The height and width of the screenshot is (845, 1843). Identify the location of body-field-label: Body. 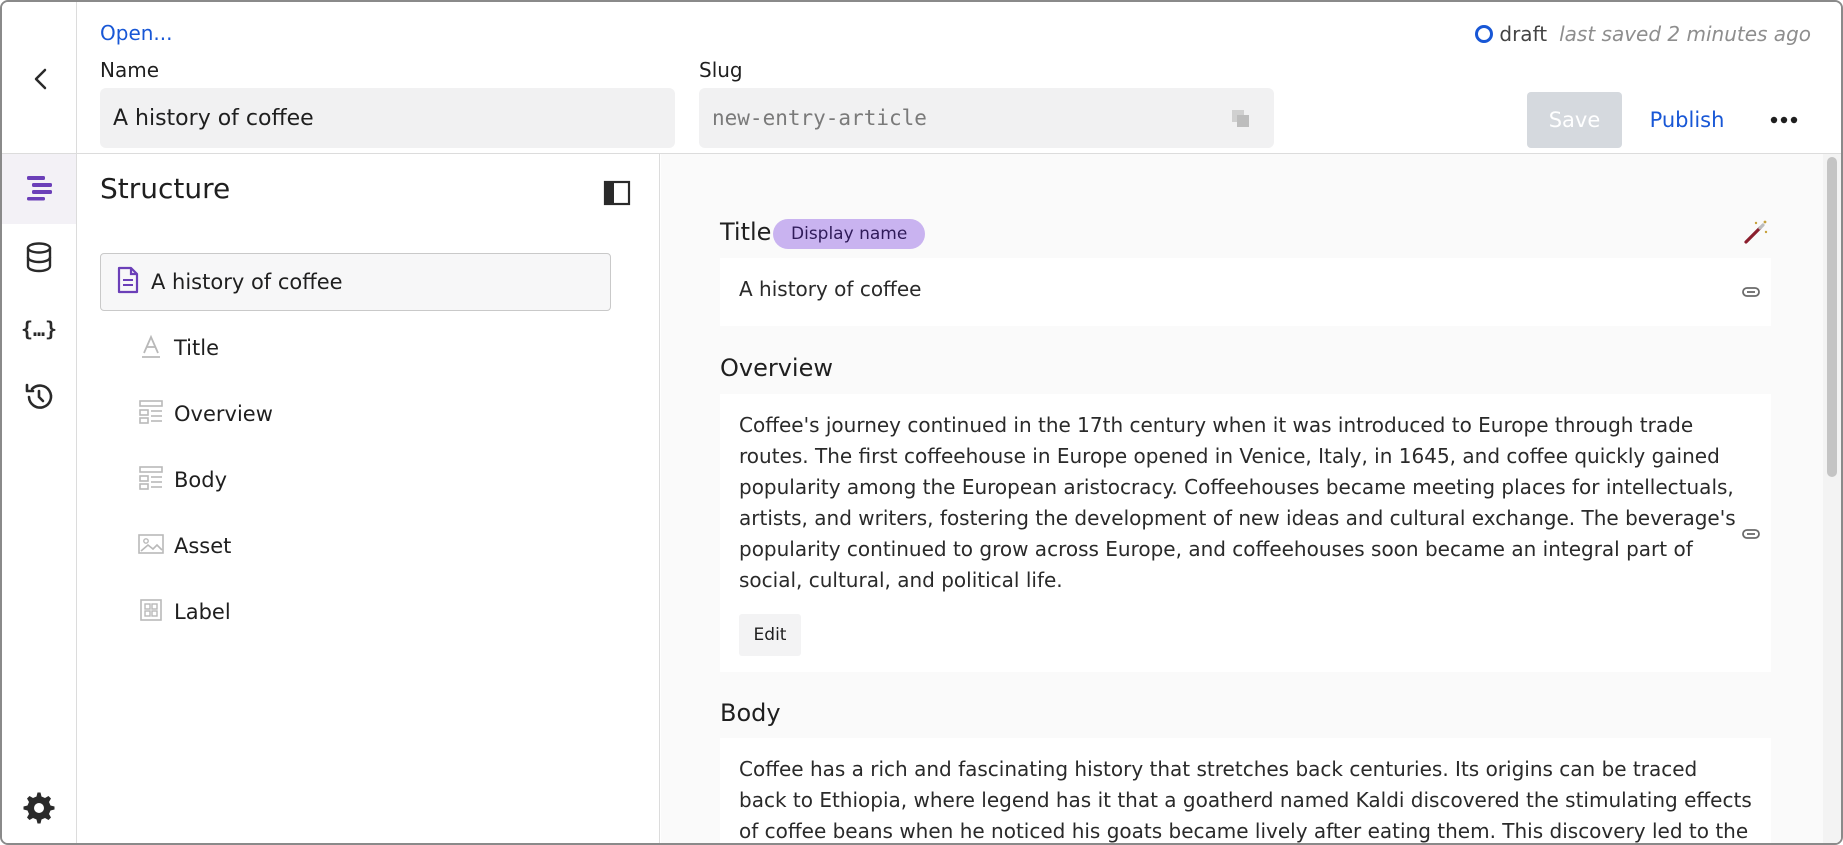
(750, 713).